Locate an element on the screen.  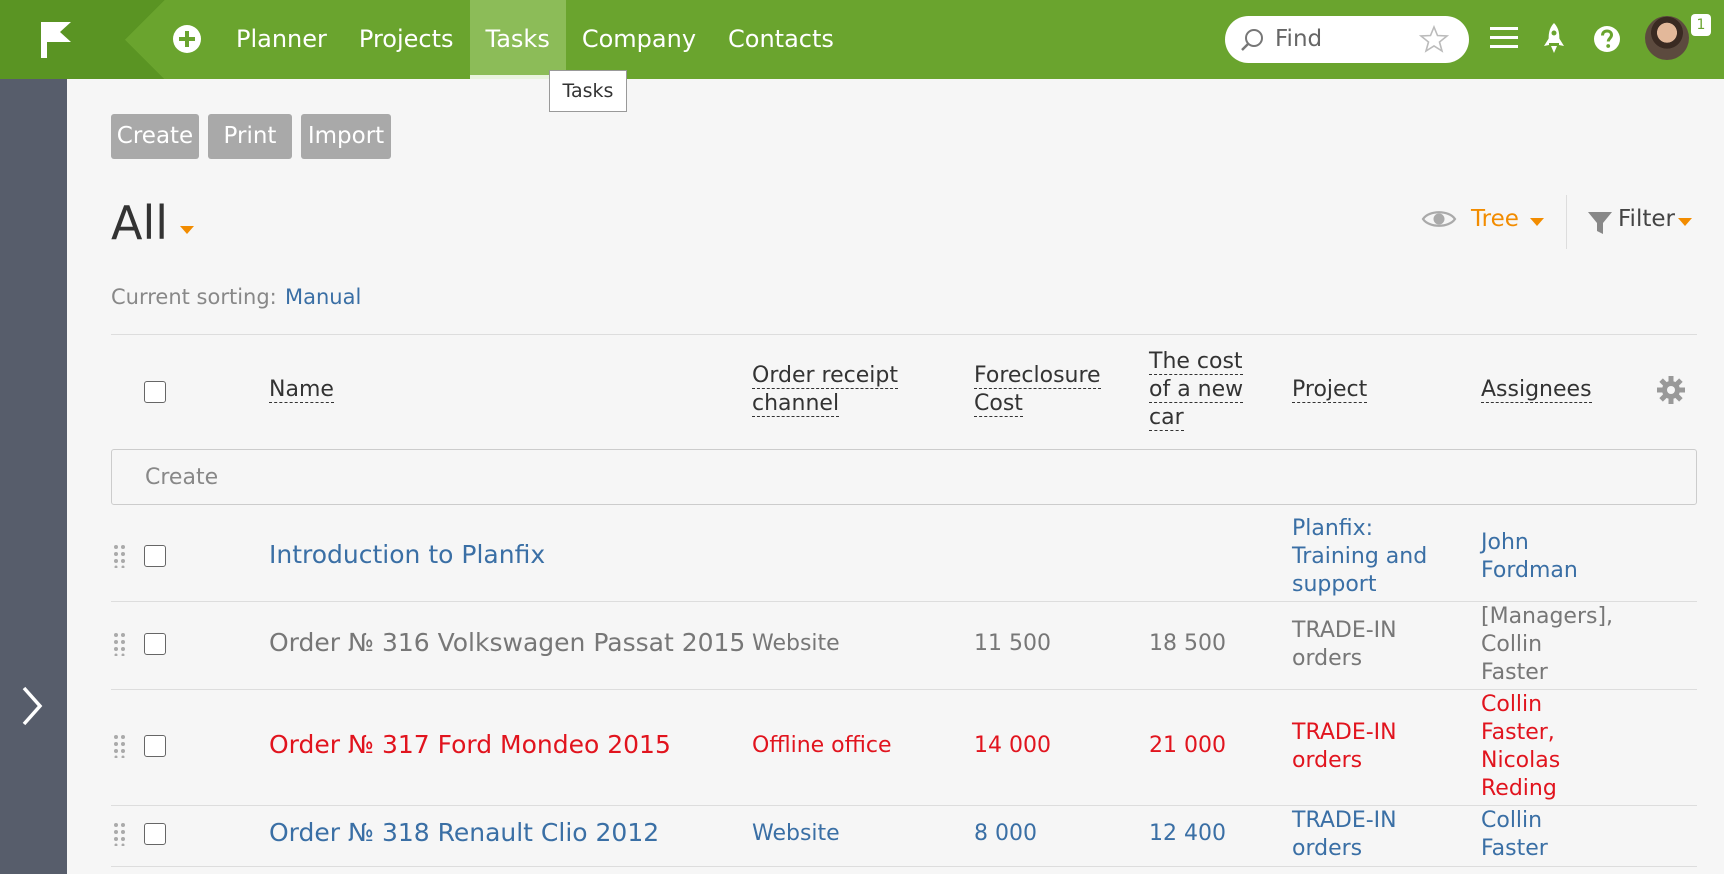
avatar is located at coordinates (1667, 38).